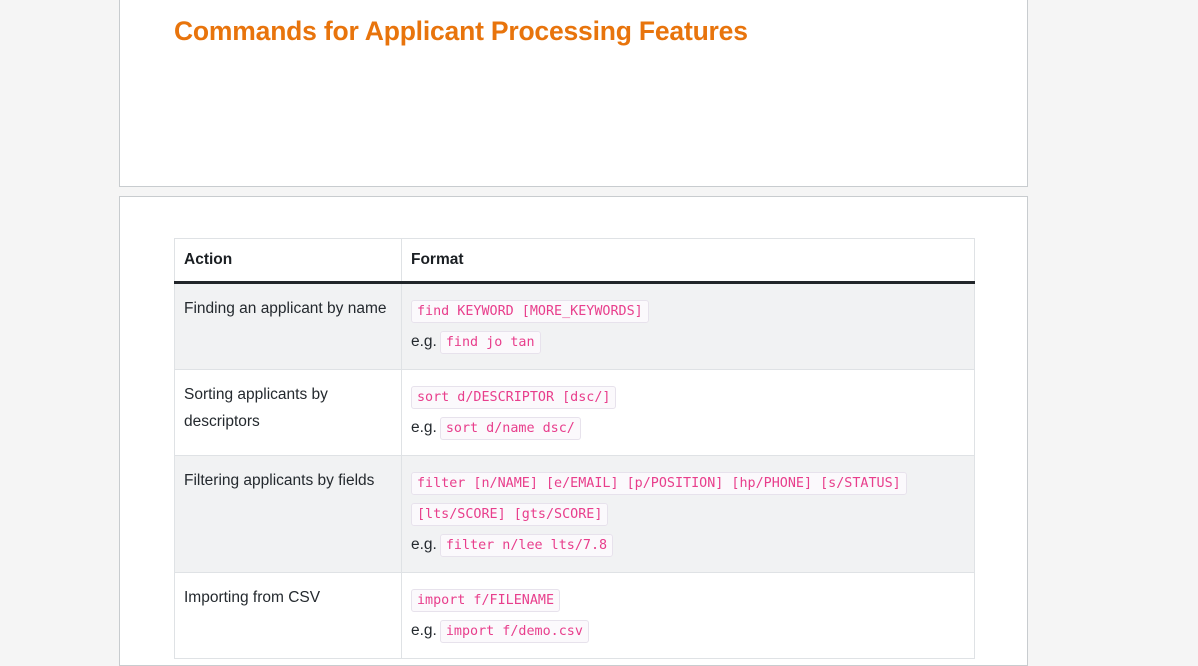  I want to click on command-example-code: find jo tan, so click(490, 342).